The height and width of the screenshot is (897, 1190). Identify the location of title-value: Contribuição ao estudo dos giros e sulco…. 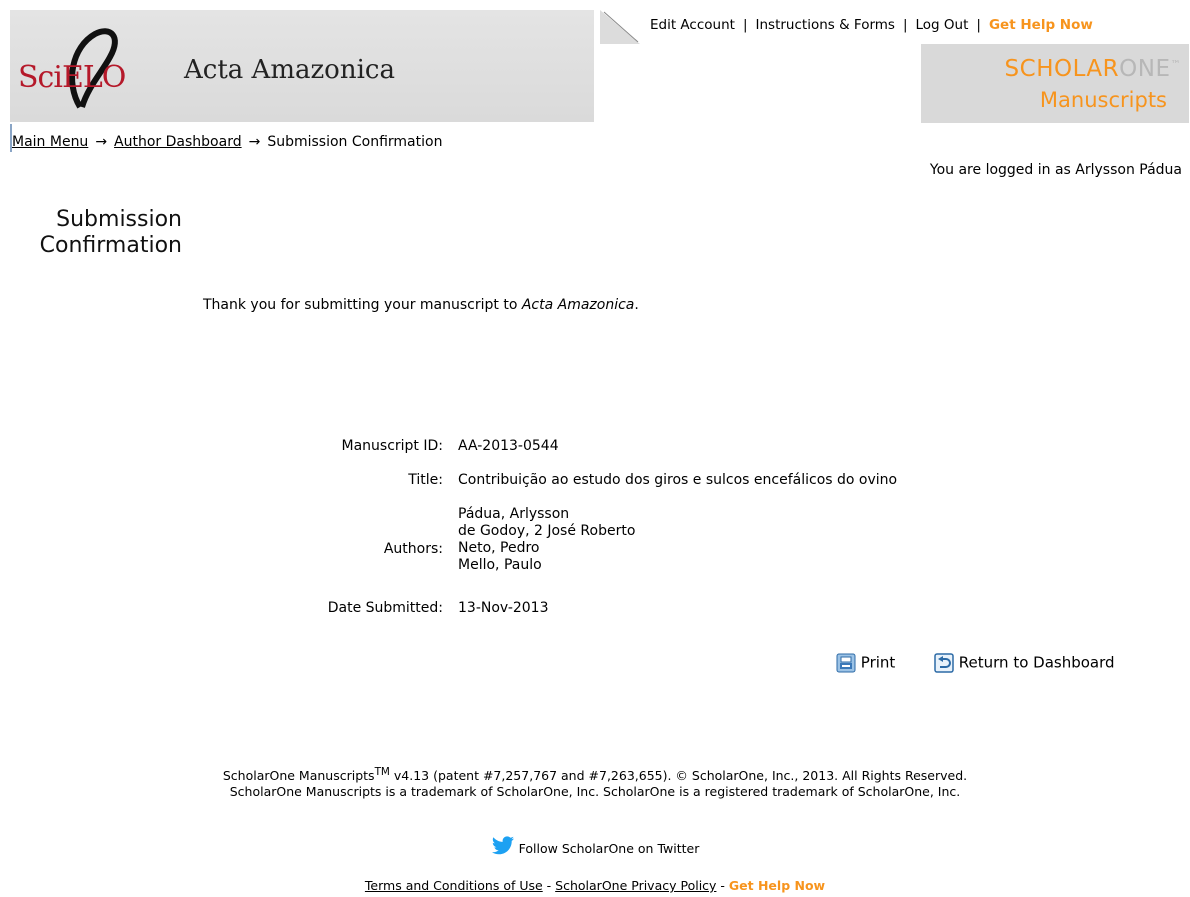
(678, 480).